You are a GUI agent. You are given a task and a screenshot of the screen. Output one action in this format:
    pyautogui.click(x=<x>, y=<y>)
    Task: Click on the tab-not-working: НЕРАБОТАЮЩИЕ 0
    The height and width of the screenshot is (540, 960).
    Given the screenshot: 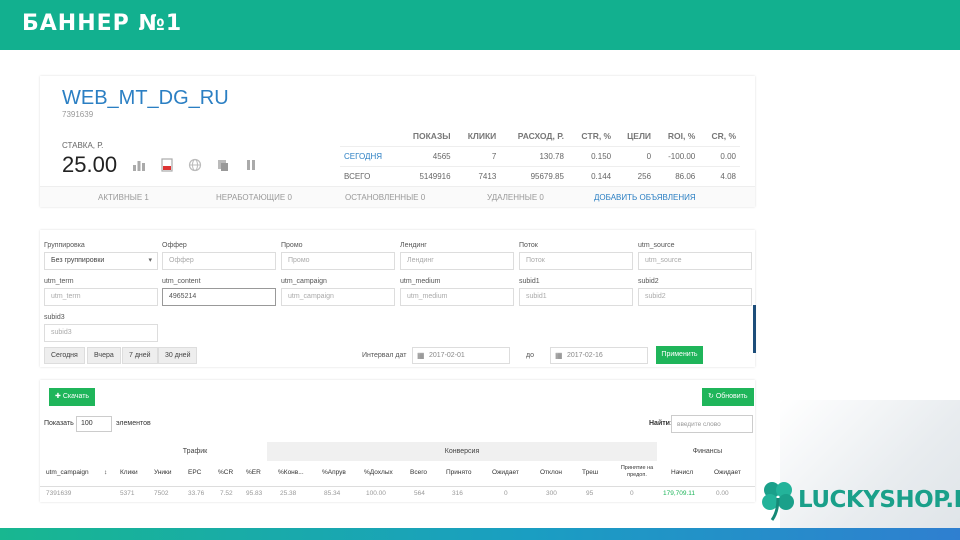 What is the action you would take?
    pyautogui.click(x=254, y=197)
    